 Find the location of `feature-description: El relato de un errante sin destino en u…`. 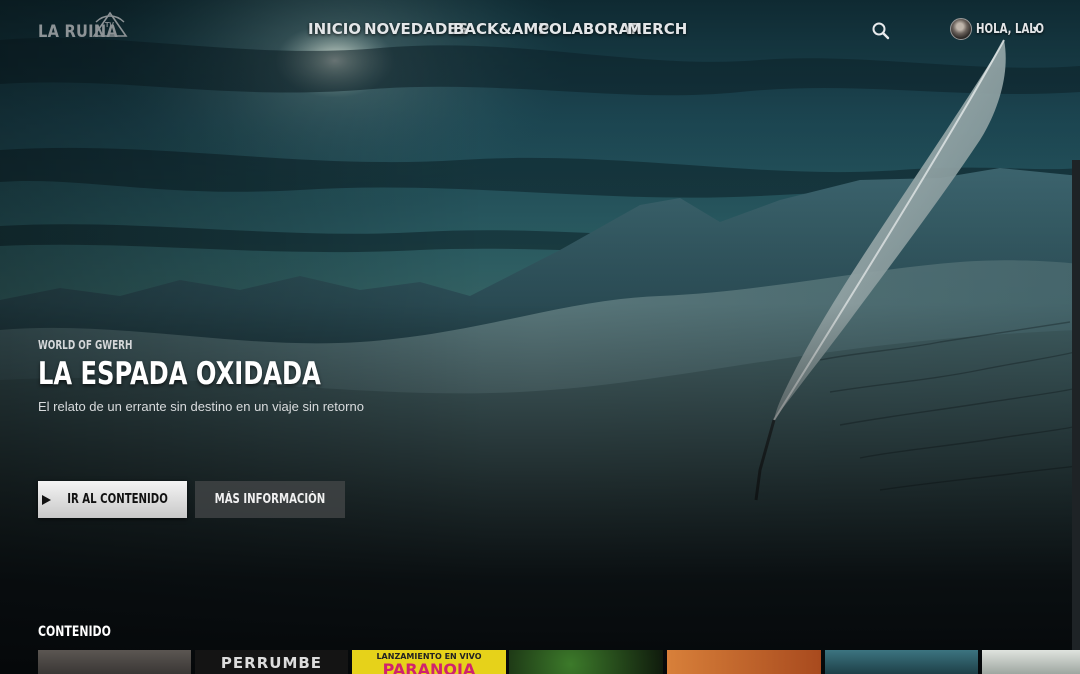

feature-description: El relato de un errante sin destino en u… is located at coordinates (201, 406).